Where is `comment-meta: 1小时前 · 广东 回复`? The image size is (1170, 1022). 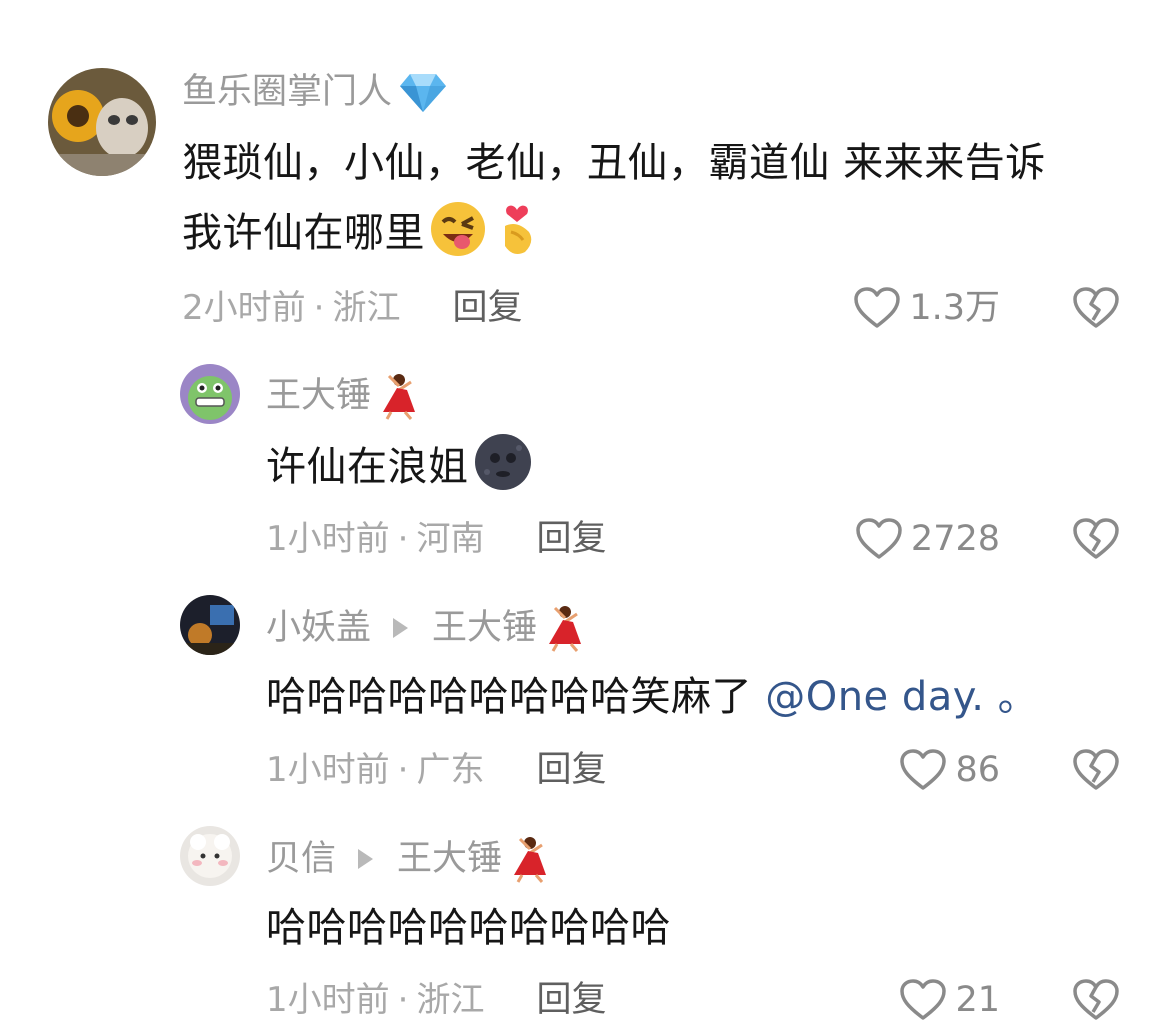
comment-meta: 1小时前 · 广东 回复 is located at coordinates (436, 770).